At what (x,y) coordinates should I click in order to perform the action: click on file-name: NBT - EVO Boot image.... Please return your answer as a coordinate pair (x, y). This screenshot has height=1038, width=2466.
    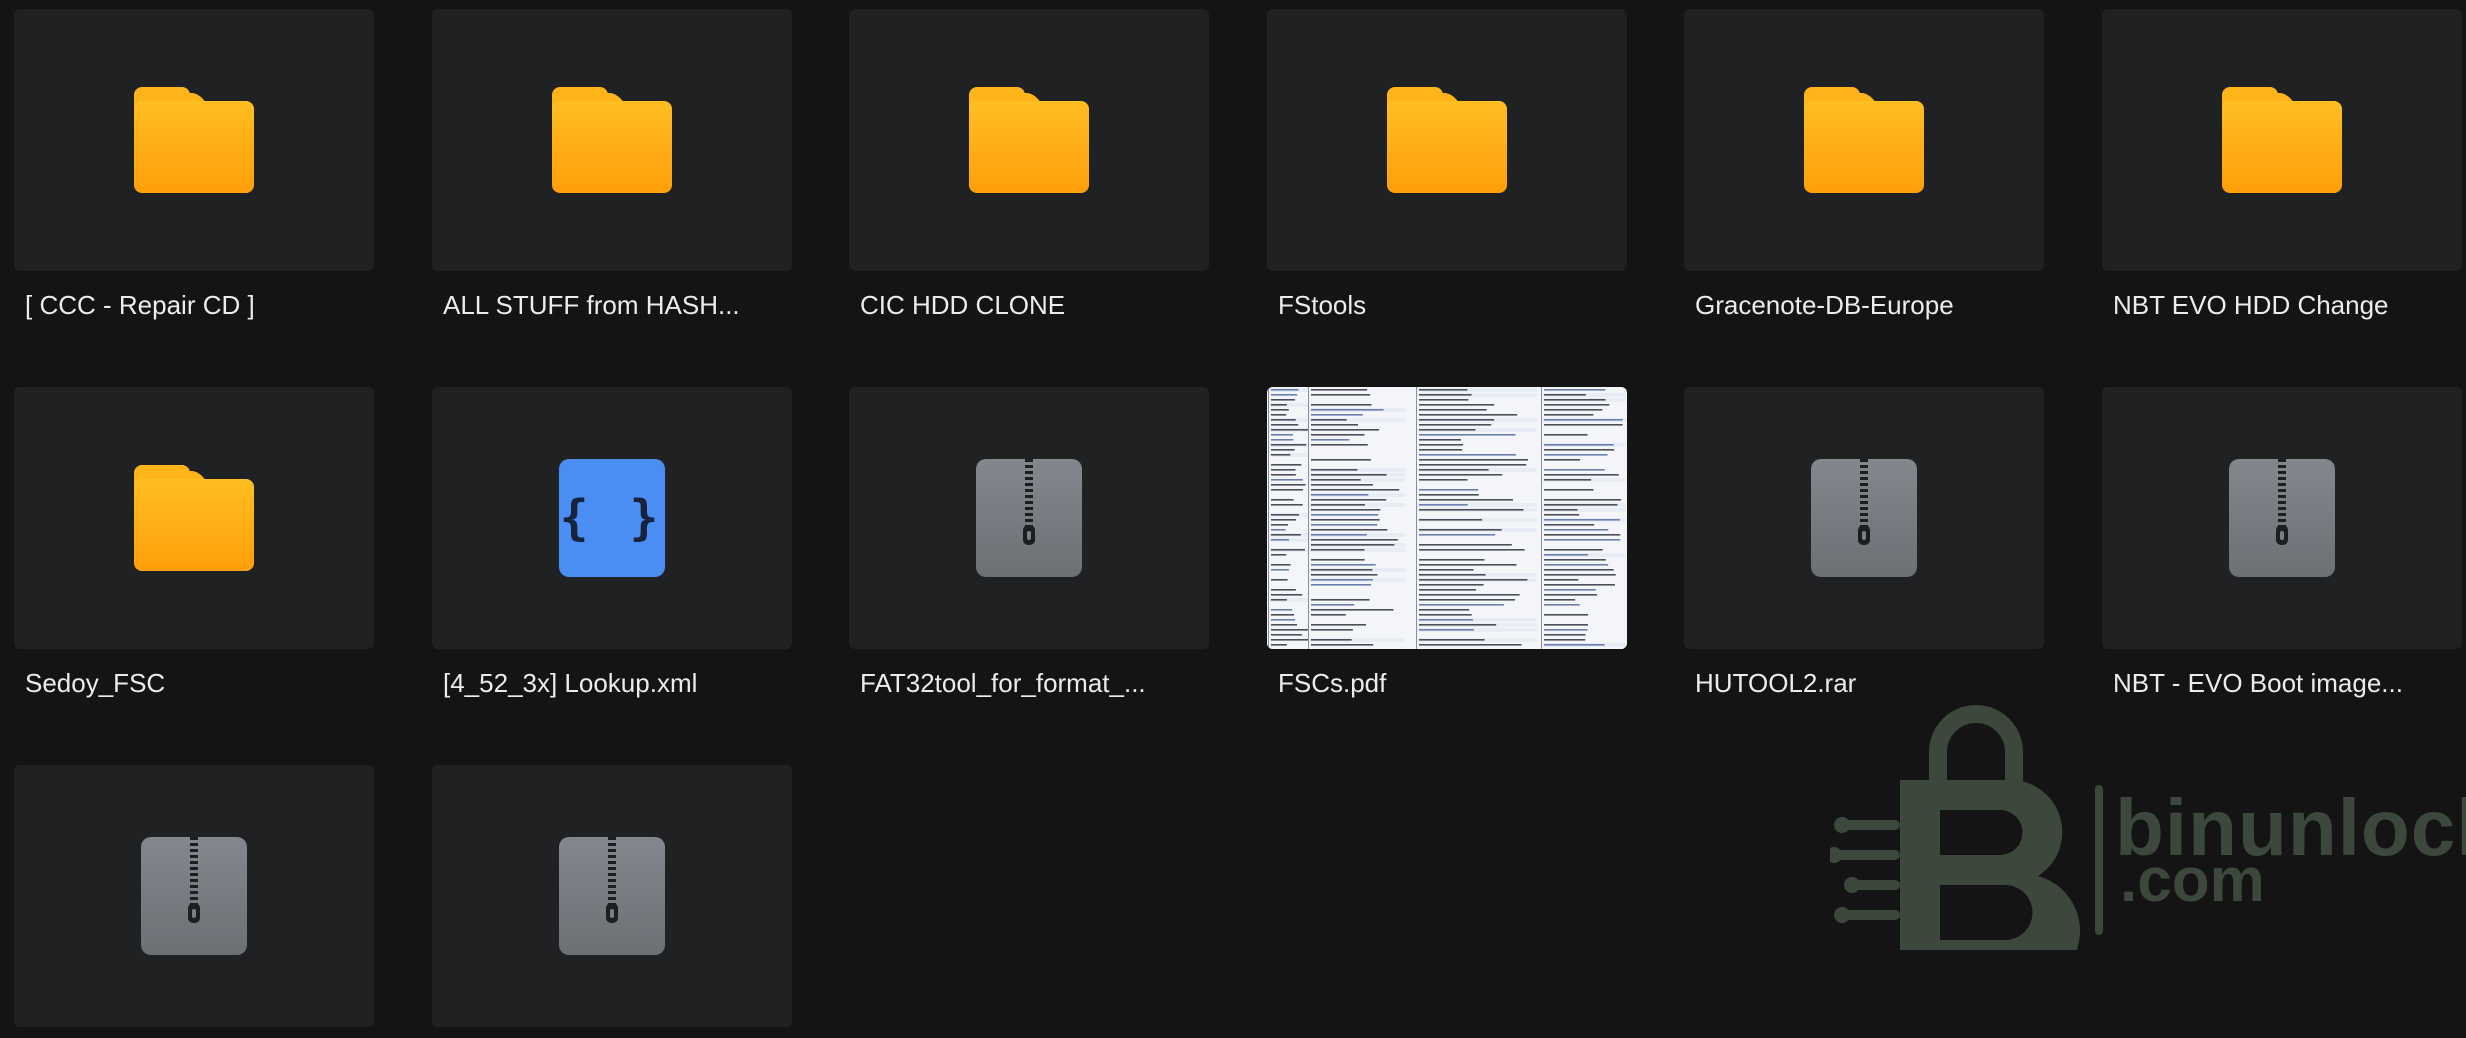
    Looking at the image, I should click on (2258, 683).